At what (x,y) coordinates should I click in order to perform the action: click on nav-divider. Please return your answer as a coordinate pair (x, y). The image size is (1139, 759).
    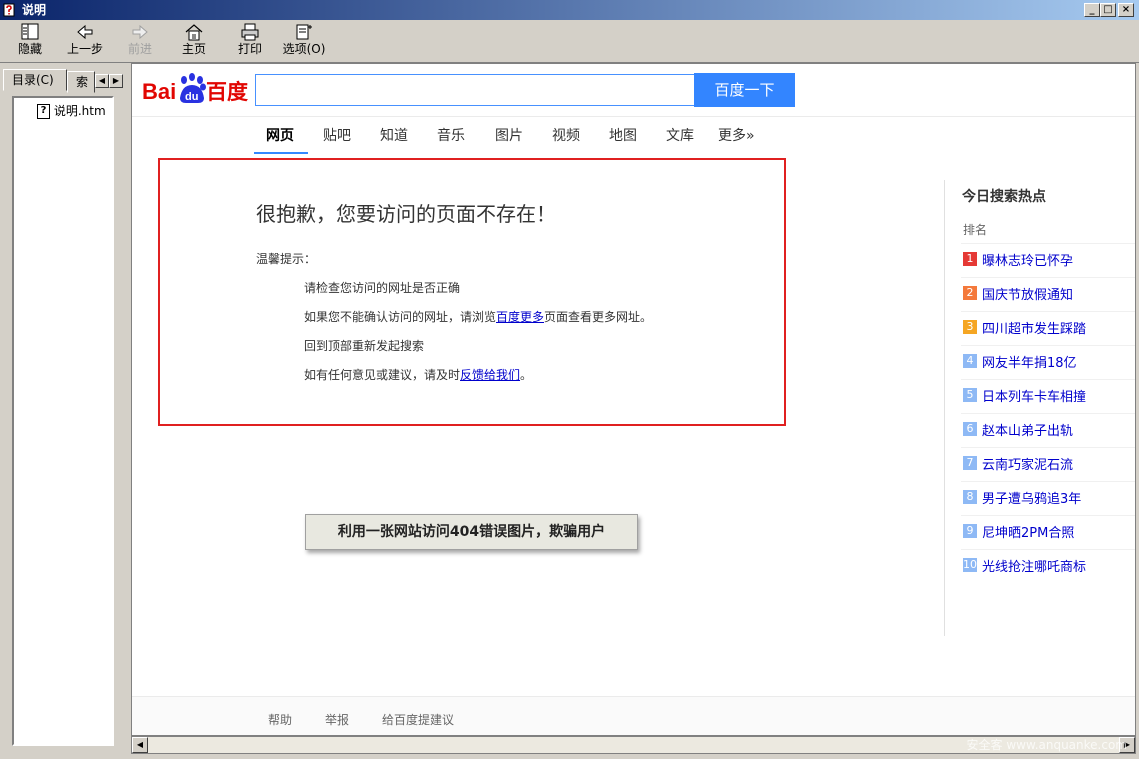
    Looking at the image, I should click on (633, 116).